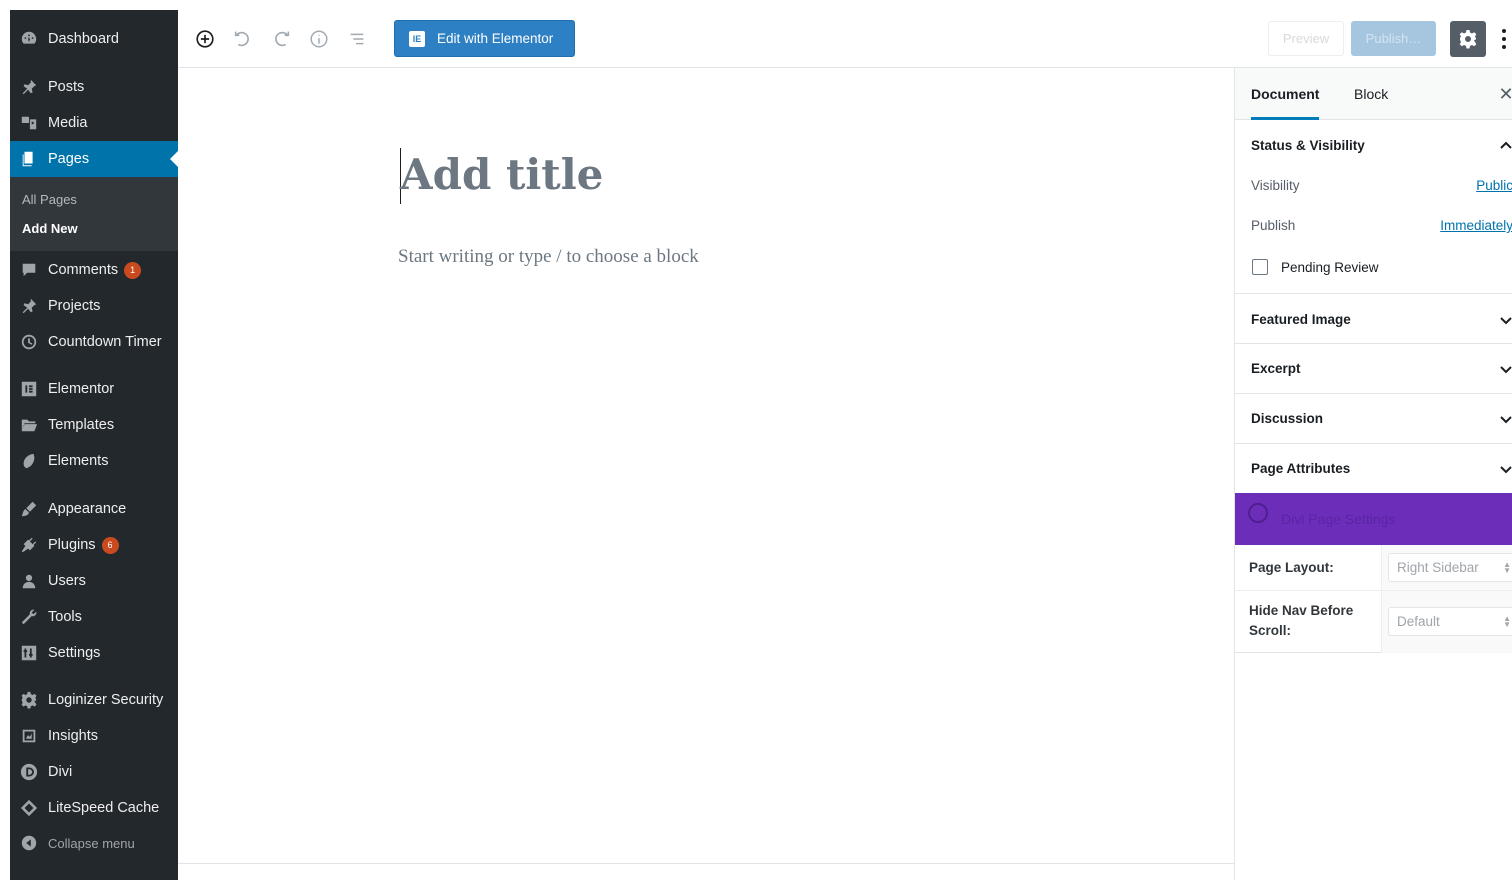  I want to click on sidebar-item-comments: Comments 1, so click(94, 270).